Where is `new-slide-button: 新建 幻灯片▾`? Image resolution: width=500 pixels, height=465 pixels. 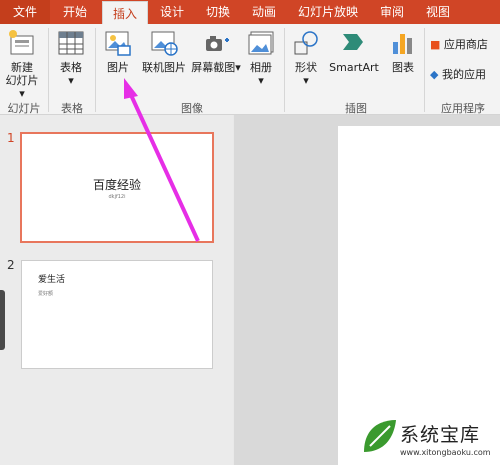 new-slide-button: 新建 幻灯片▾ is located at coordinates (22, 64).